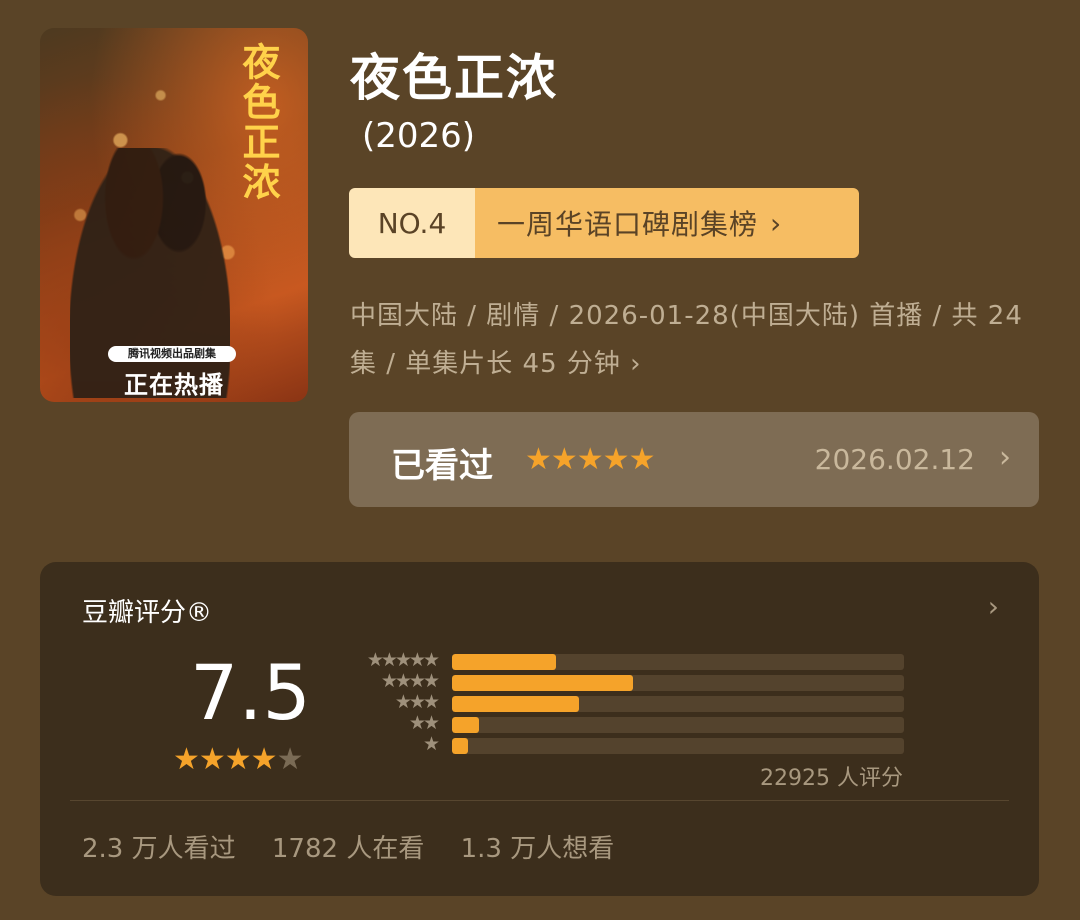  I want to click on user-rating-stars: ★★★★★, so click(590, 459).